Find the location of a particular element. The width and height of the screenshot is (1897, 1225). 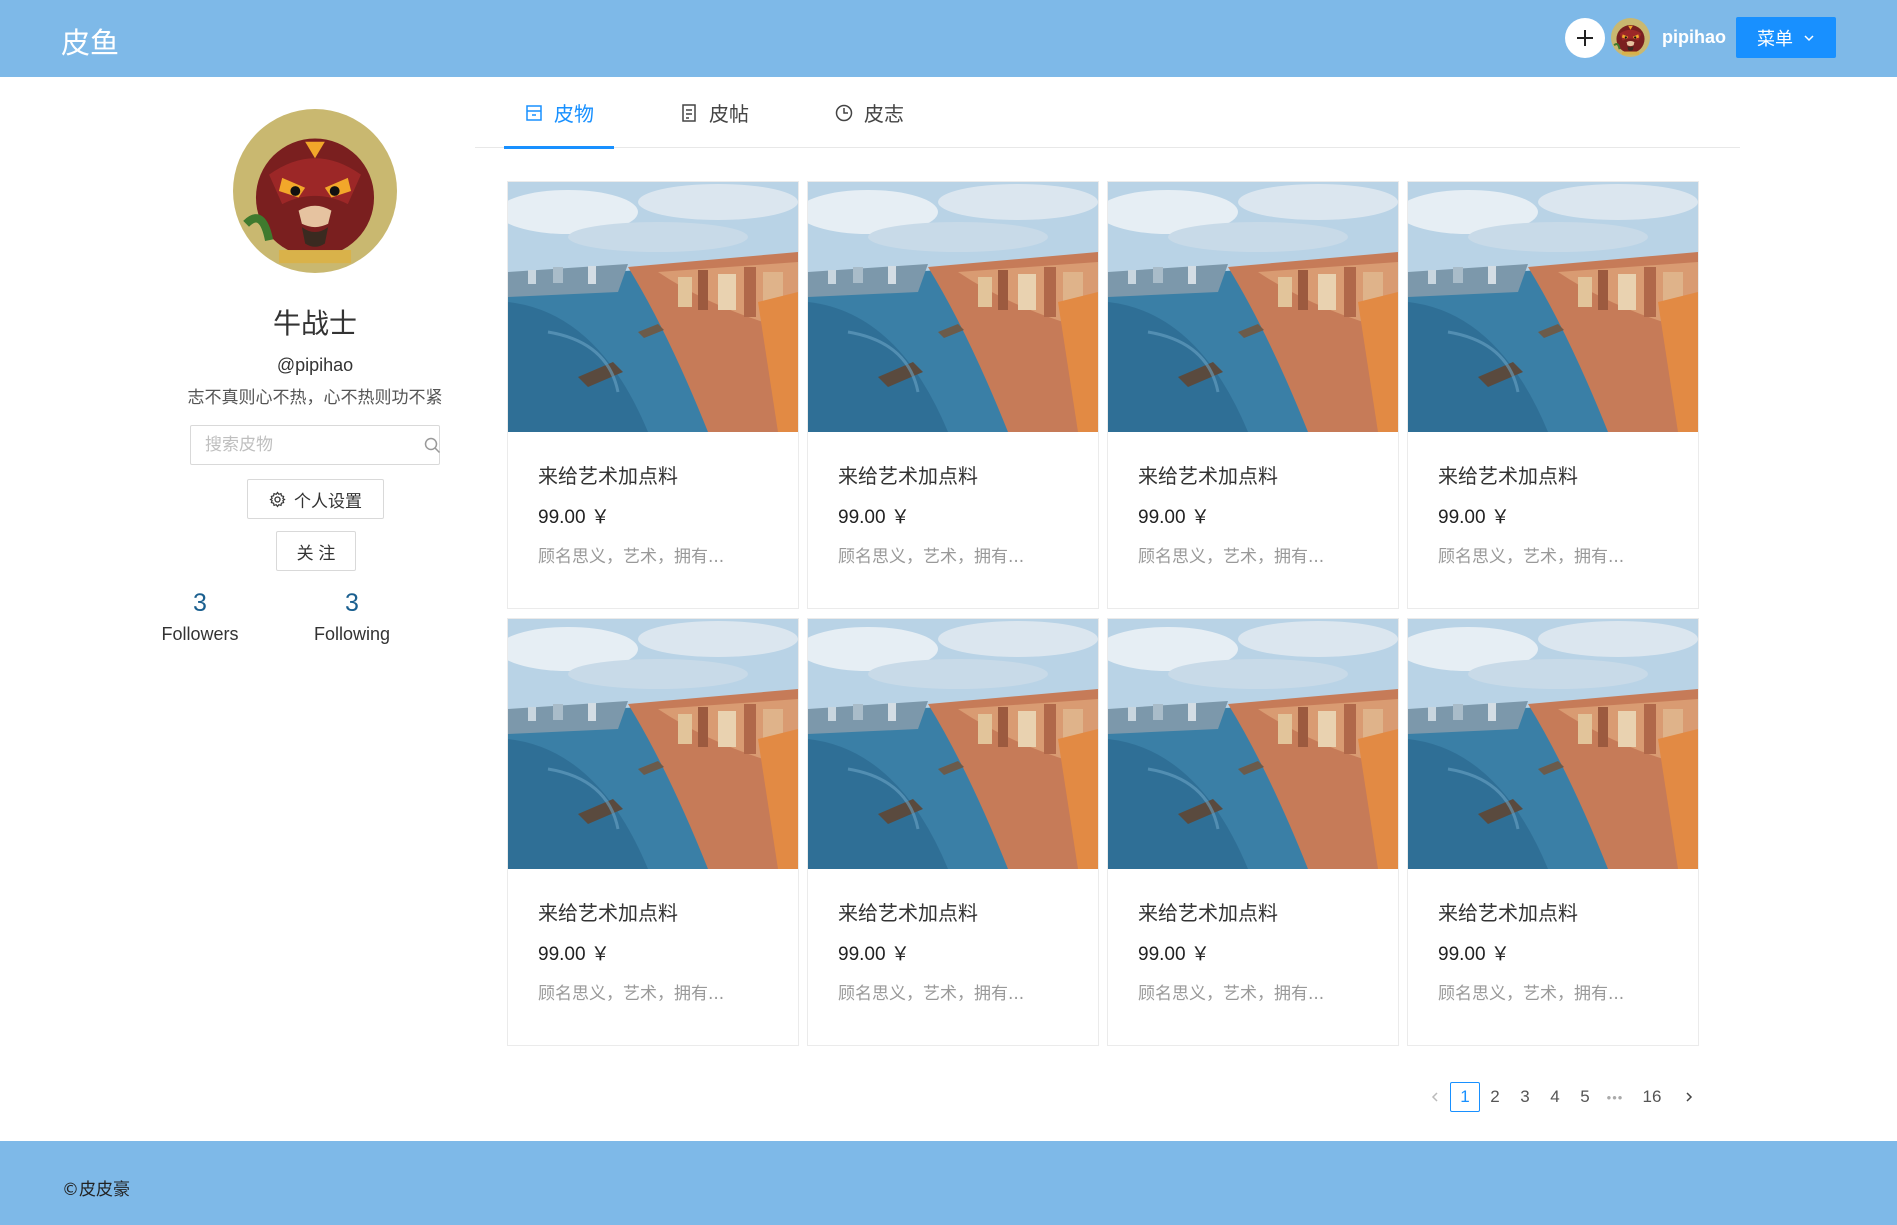

shop-icon is located at coordinates (534, 112).